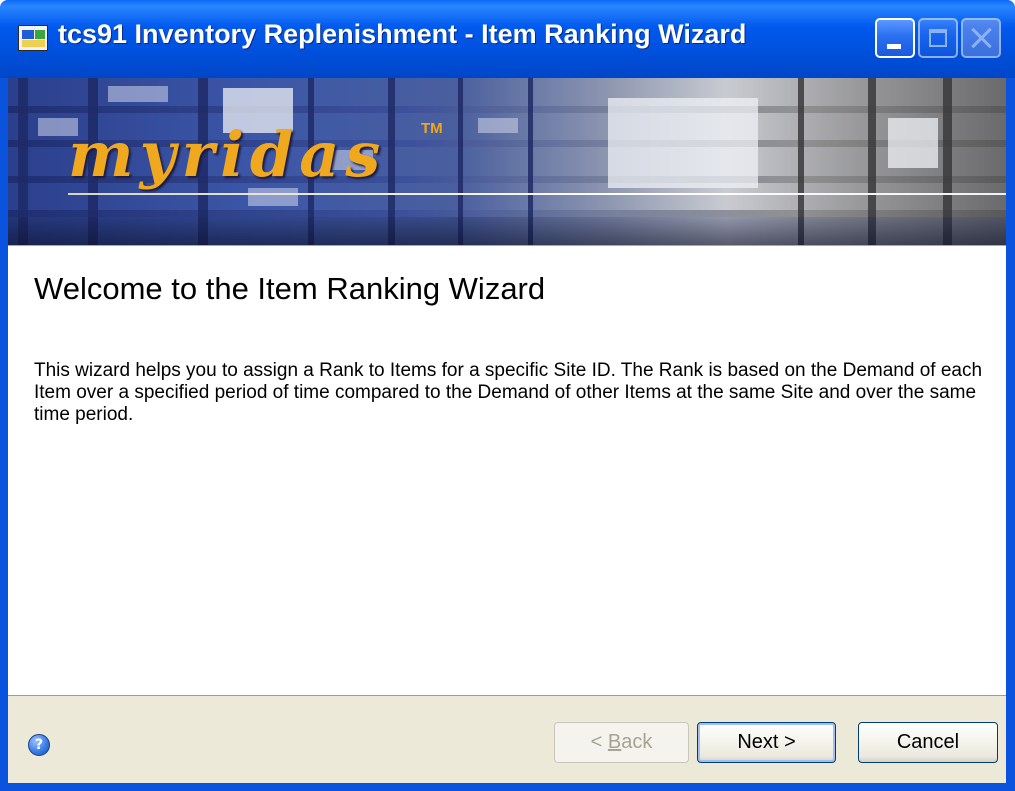  I want to click on button-bar: ? < Back Next > Cancel, so click(507, 739).